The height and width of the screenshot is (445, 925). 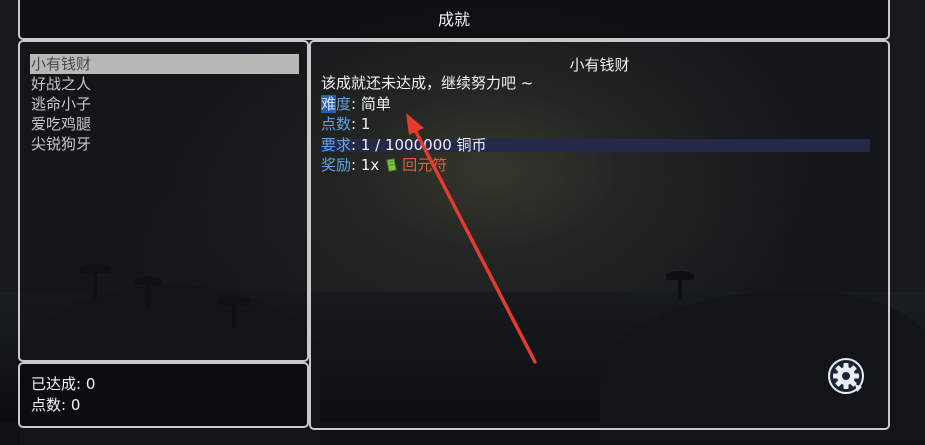 What do you see at coordinates (336, 165) in the screenshot?
I see `reward-label: 奖励` at bounding box center [336, 165].